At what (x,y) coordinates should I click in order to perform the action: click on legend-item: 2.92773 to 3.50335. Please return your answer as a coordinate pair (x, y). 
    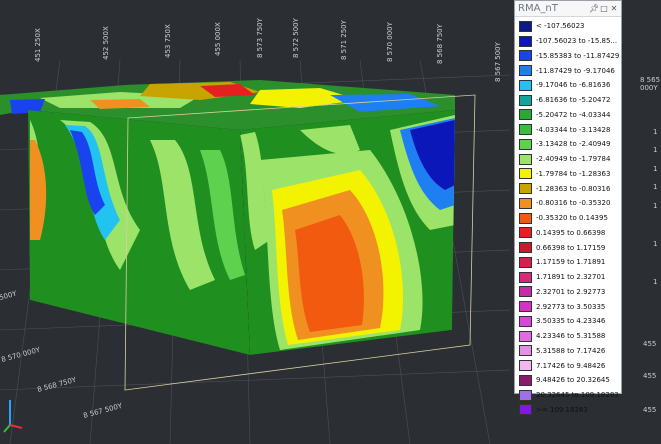
    Looking at the image, I should click on (570, 306).